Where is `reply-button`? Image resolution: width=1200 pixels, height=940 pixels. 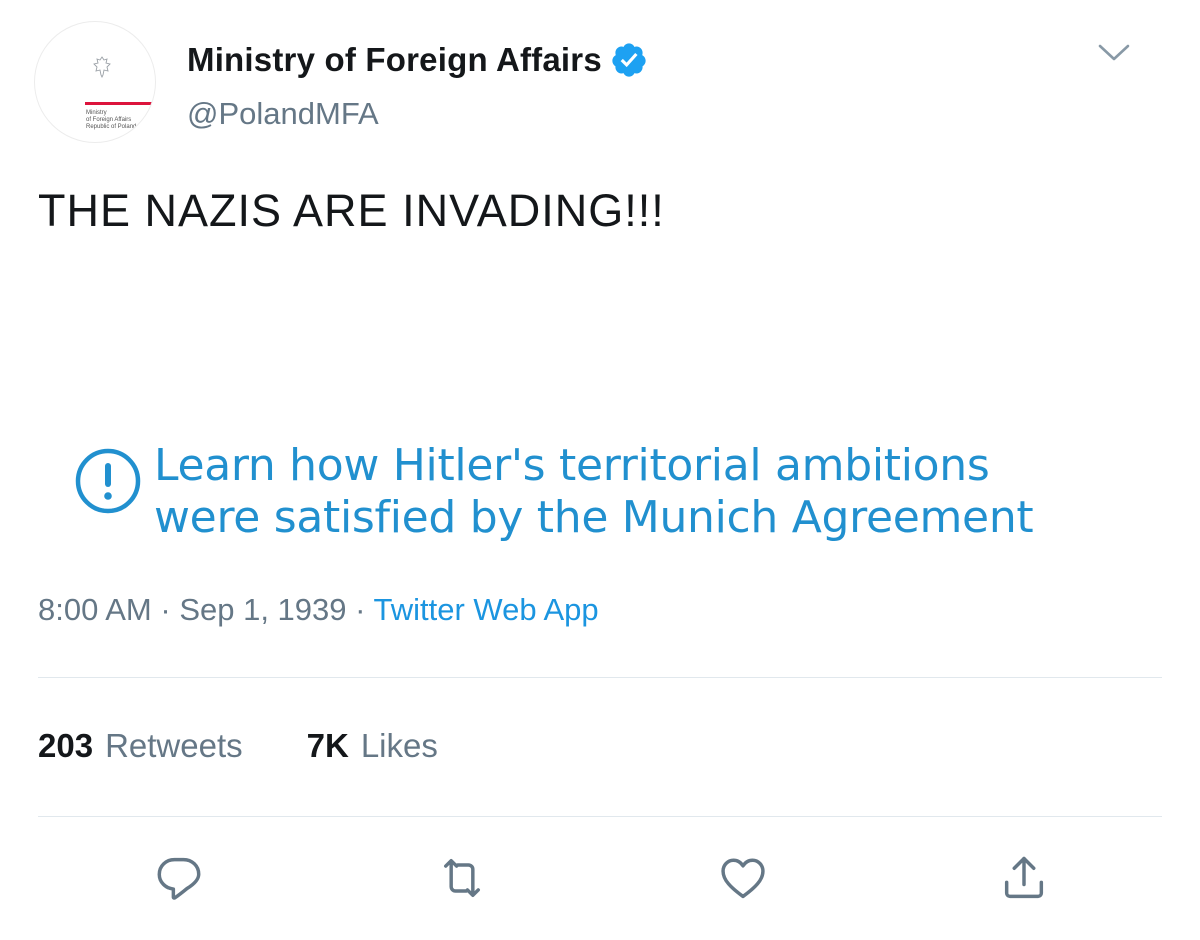 reply-button is located at coordinates (179, 878).